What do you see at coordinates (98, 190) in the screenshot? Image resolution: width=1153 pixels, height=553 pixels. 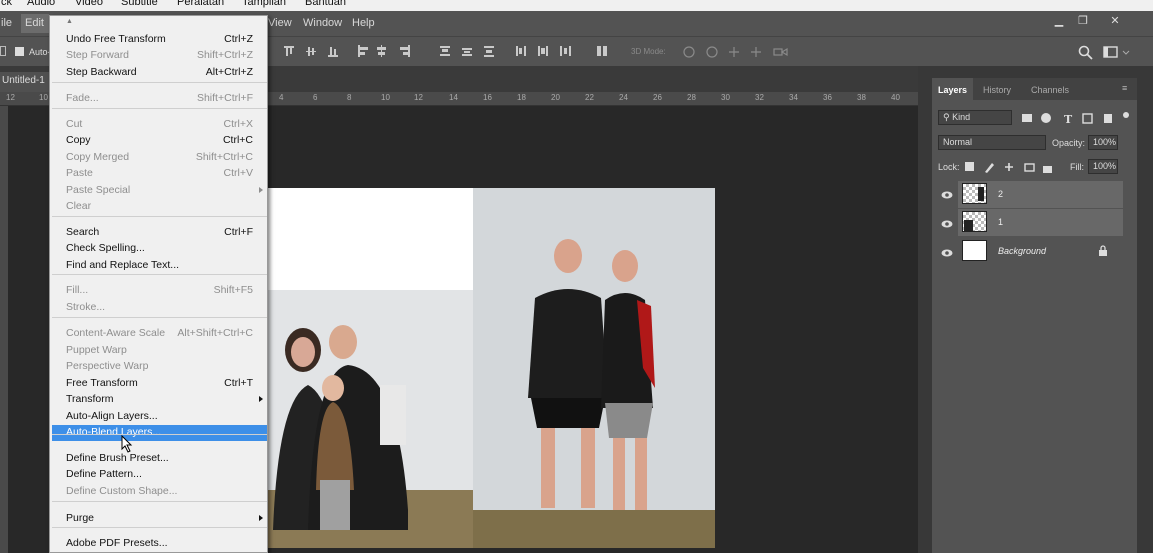 I see `menu-item-label: Paste Special` at bounding box center [98, 190].